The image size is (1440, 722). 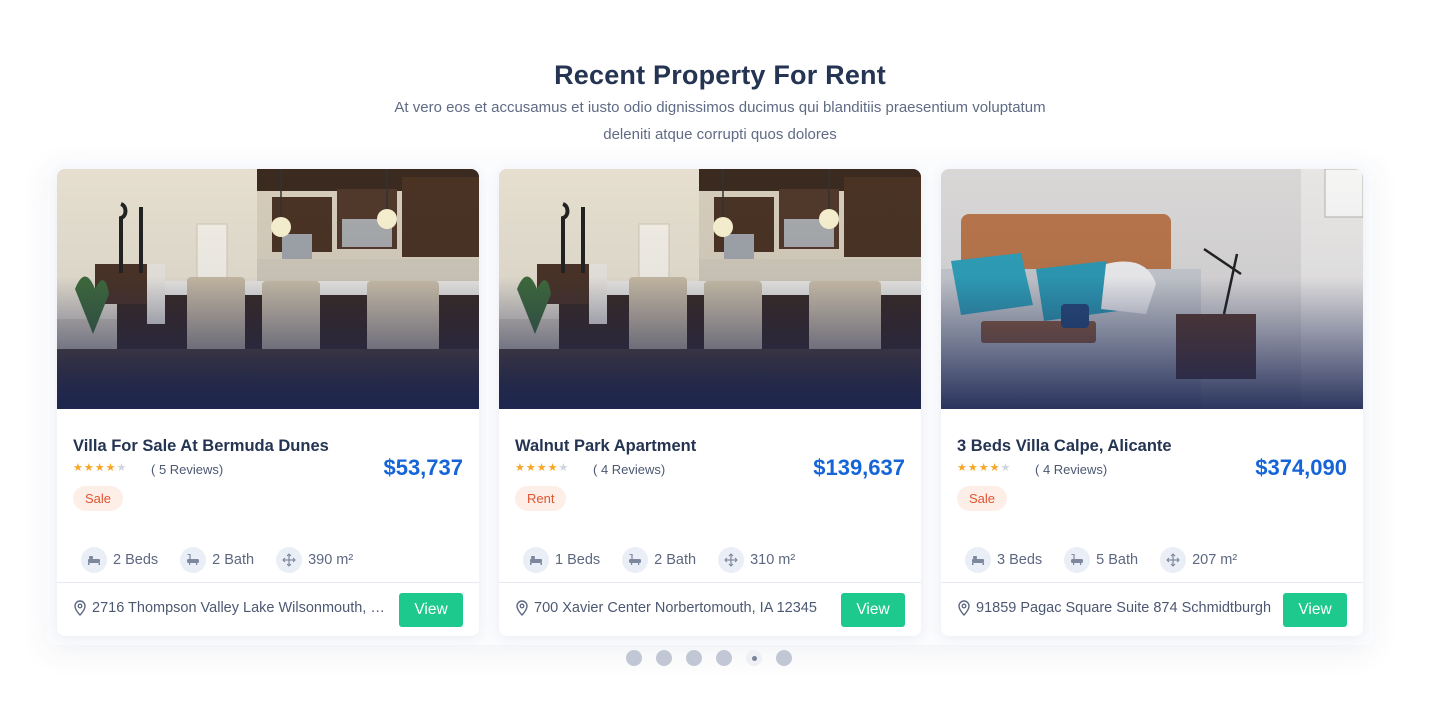 What do you see at coordinates (578, 560) in the screenshot?
I see `beds-count: 1 Beds` at bounding box center [578, 560].